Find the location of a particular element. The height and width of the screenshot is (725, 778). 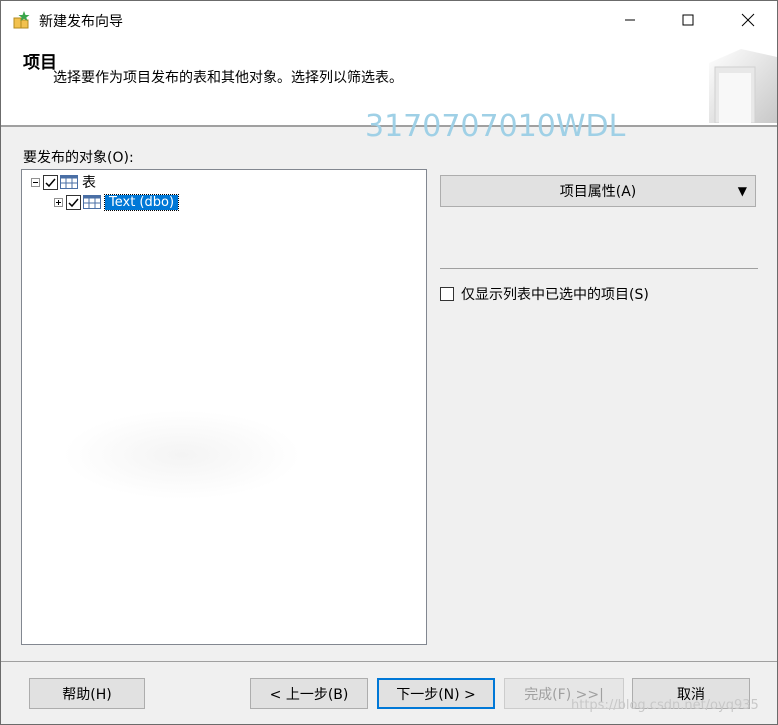

page-description: 选择要作为项目发布的表和其他对象。选择列以筛选表。 is located at coordinates (228, 78).